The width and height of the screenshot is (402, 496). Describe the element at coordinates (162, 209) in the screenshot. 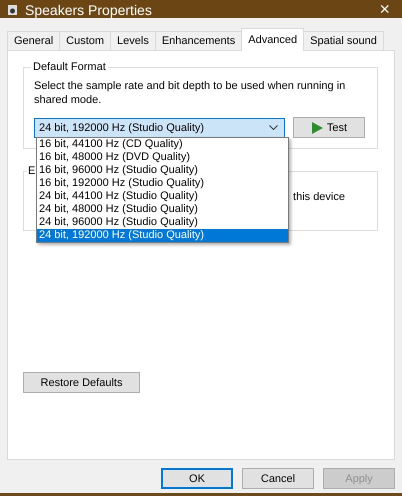

I see `dropdown-option: 24 bit, 48000 Hz (Studio Quality)` at that location.